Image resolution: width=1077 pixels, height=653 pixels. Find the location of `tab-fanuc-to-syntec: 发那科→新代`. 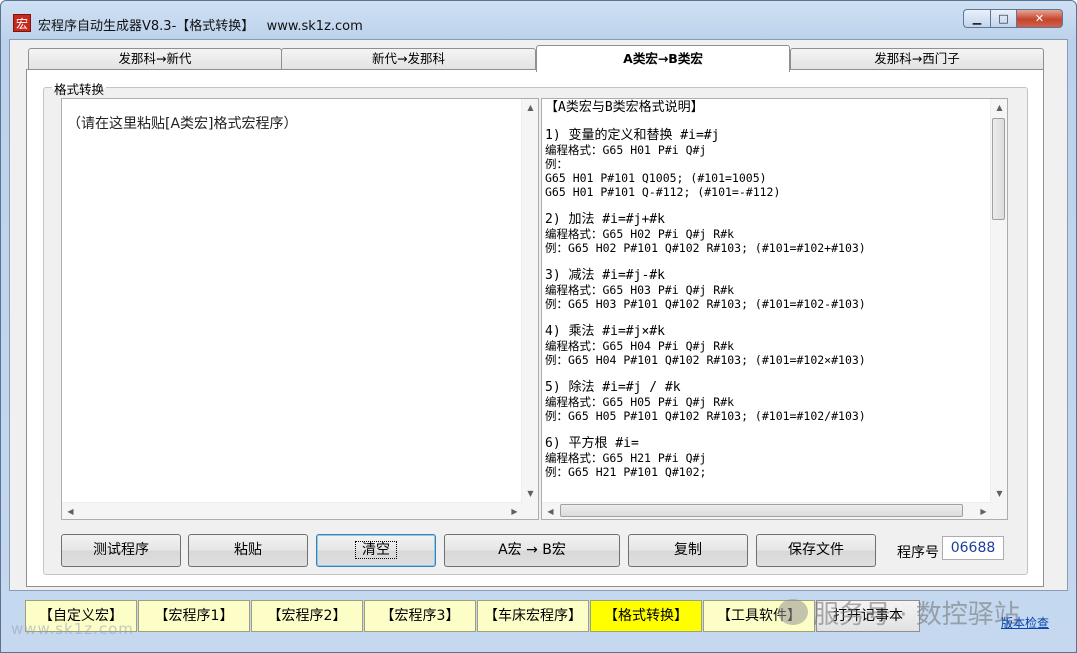

tab-fanuc-to-syntec: 发那科→新代 is located at coordinates (155, 59).